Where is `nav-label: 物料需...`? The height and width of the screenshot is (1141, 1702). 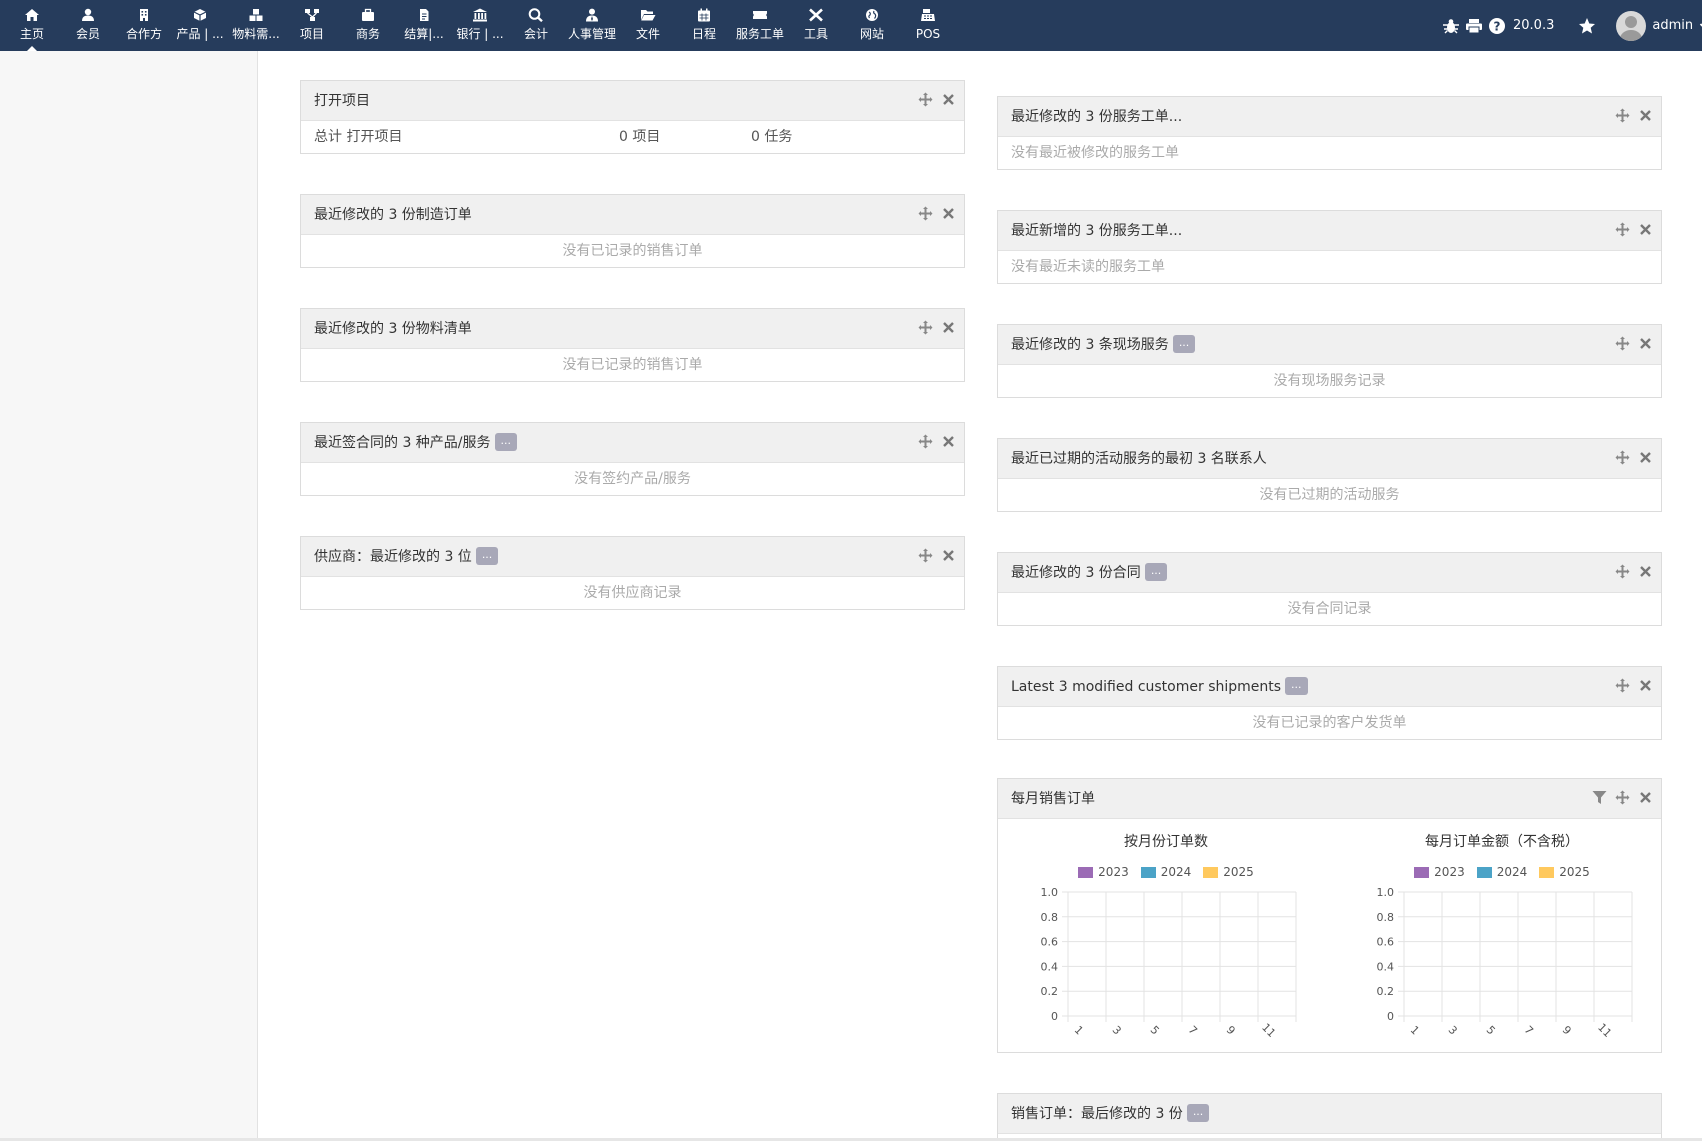 nav-label: 物料需... is located at coordinates (256, 34).